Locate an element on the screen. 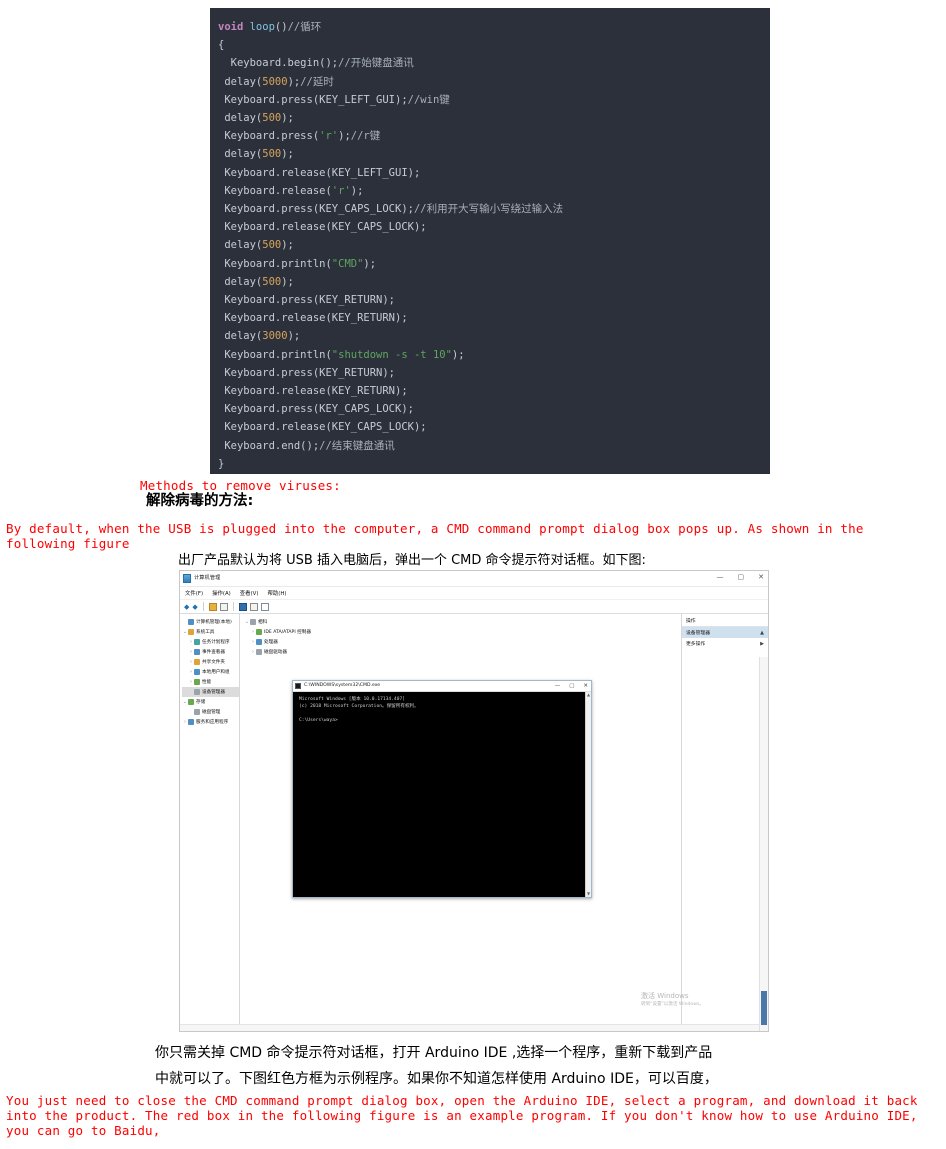 The width and height of the screenshot is (946, 1149). device-tree-item: ⌄ 相科 is located at coordinates (462, 622).